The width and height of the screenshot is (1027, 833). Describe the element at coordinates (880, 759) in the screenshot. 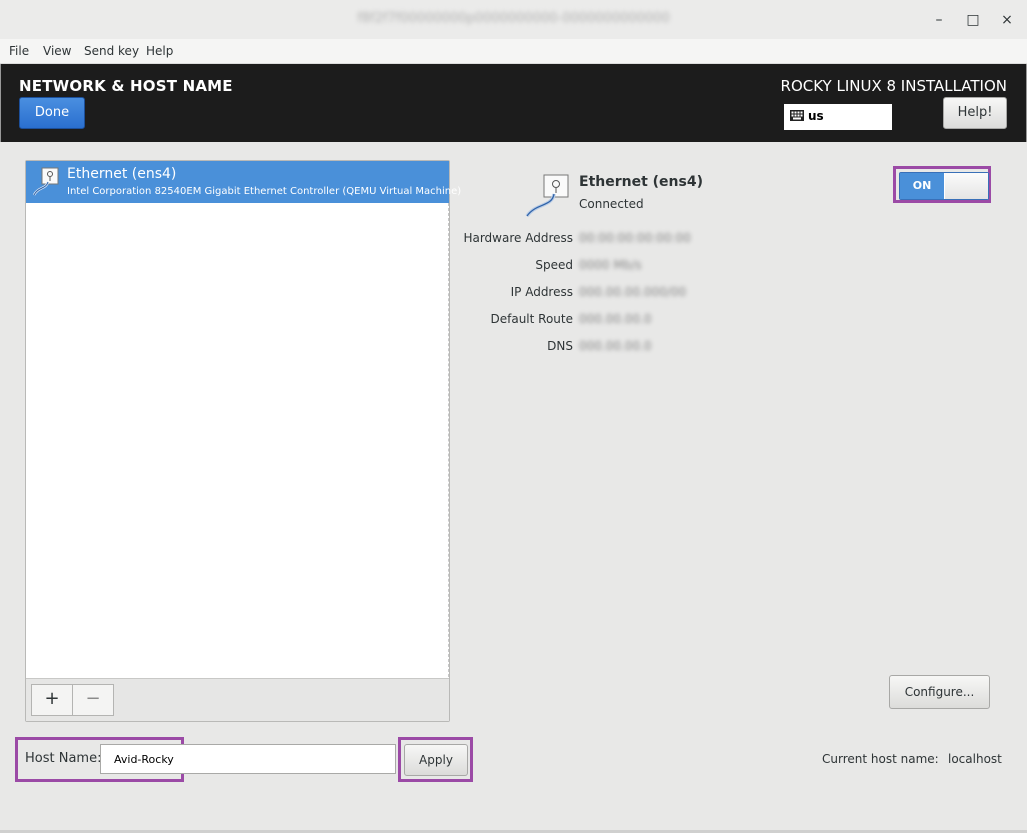

I see `current-host-name-label: Current host name:` at that location.